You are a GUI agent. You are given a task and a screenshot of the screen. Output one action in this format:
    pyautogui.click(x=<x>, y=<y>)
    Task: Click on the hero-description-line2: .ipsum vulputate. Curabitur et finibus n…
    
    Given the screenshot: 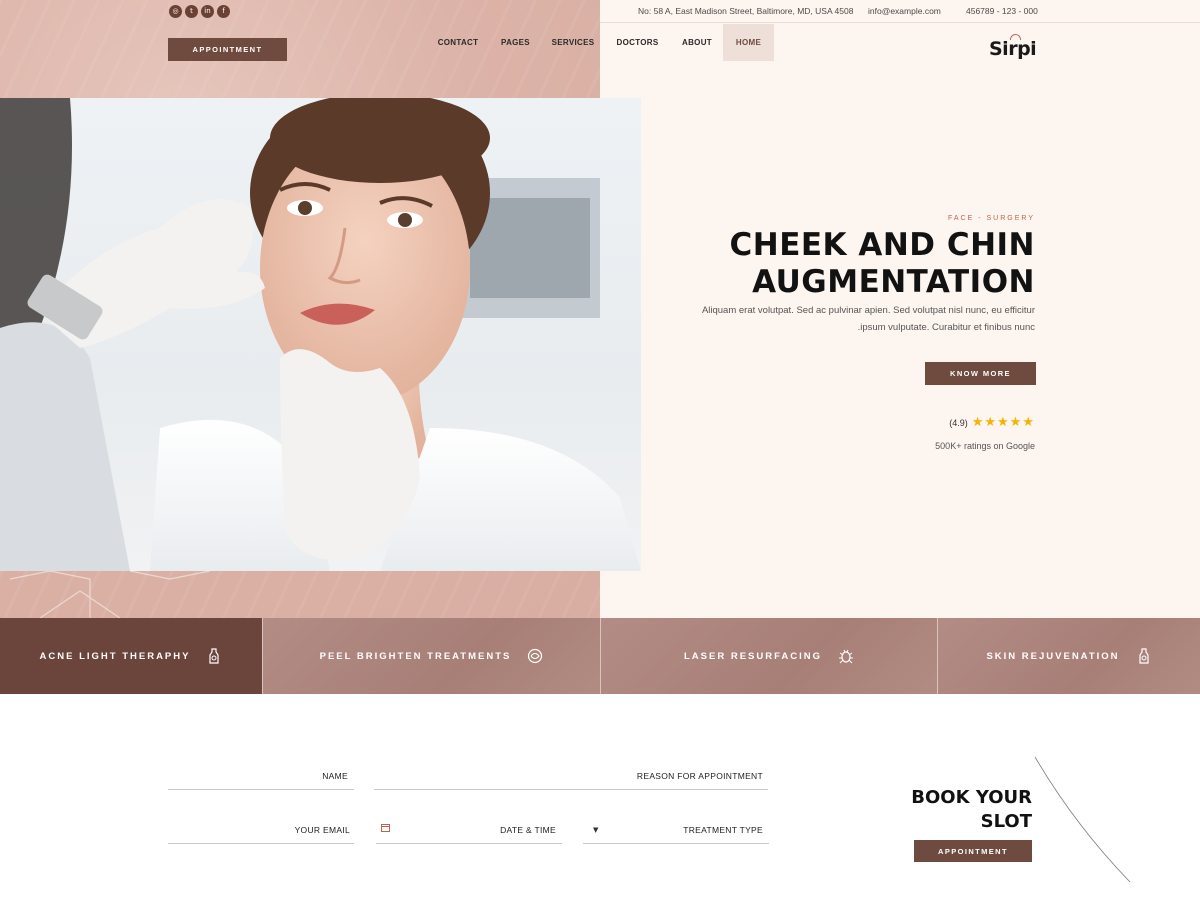 What is the action you would take?
    pyautogui.click(x=946, y=327)
    